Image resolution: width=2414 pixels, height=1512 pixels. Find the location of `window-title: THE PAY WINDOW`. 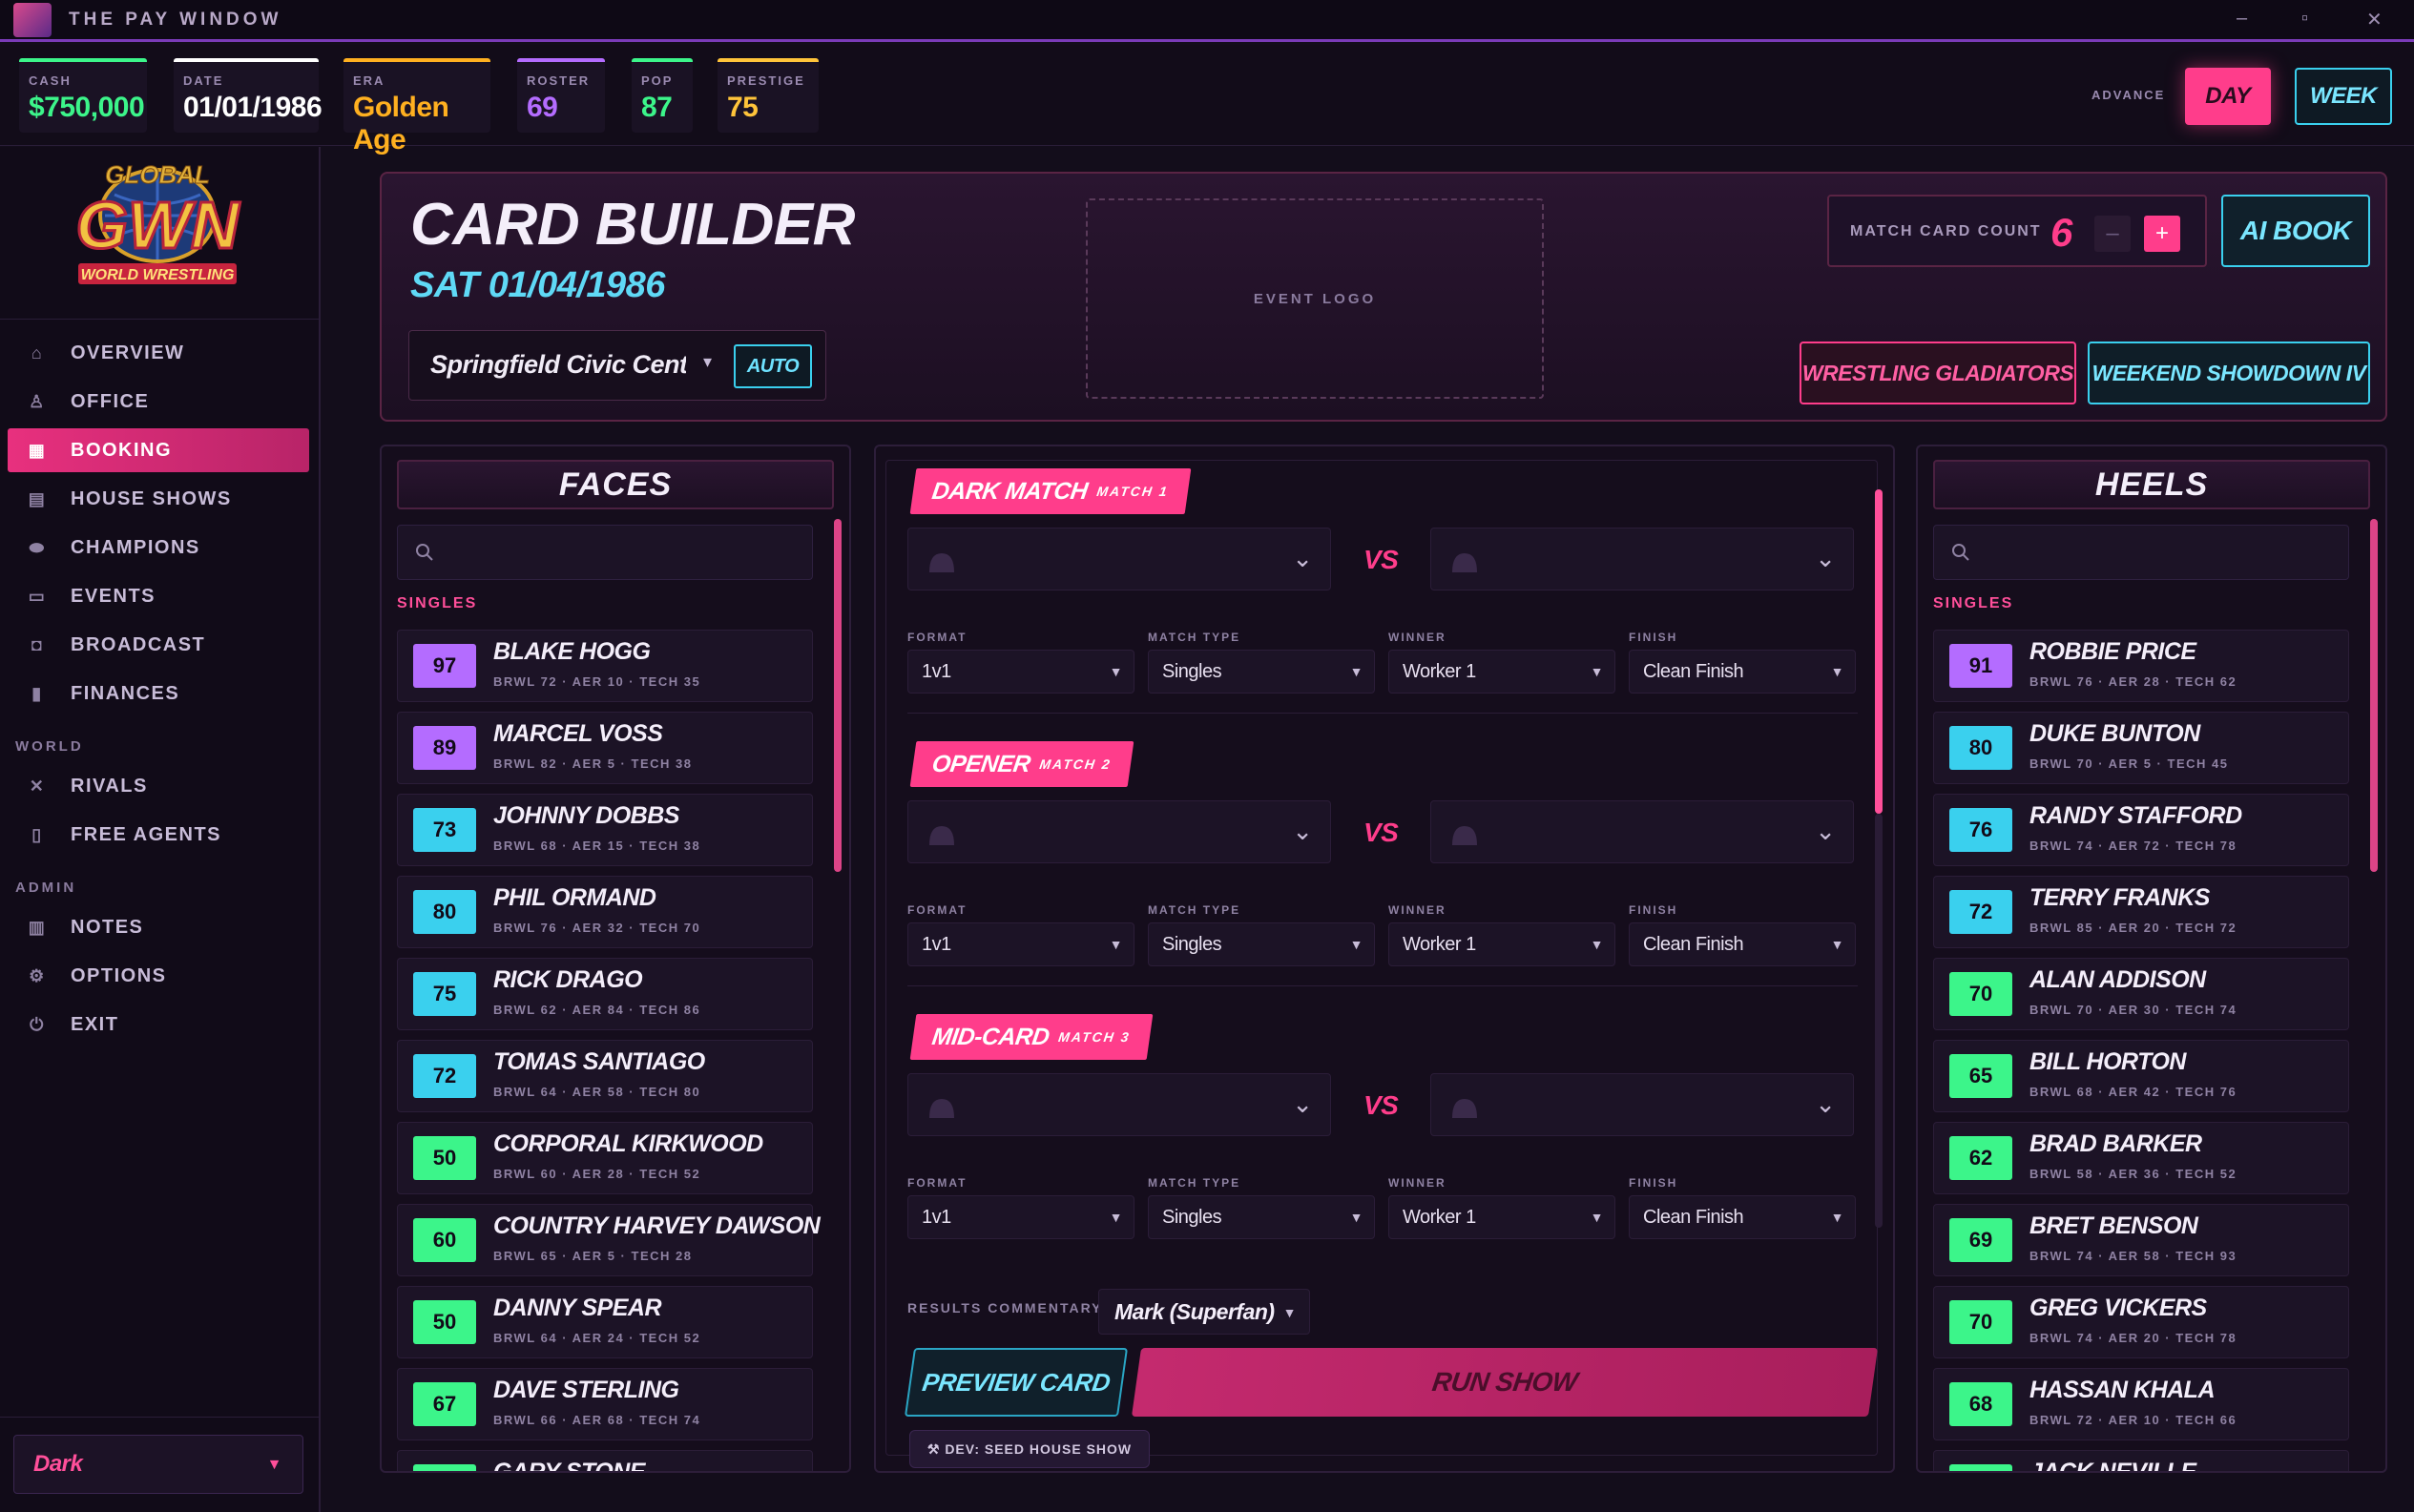

window-title: THE PAY WINDOW is located at coordinates (175, 19).